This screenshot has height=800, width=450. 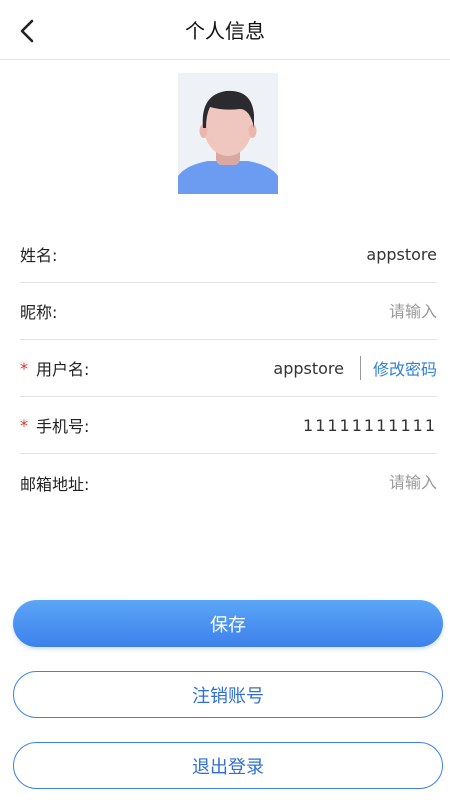 I want to click on nickname-label: 昵称:, so click(x=38, y=311).